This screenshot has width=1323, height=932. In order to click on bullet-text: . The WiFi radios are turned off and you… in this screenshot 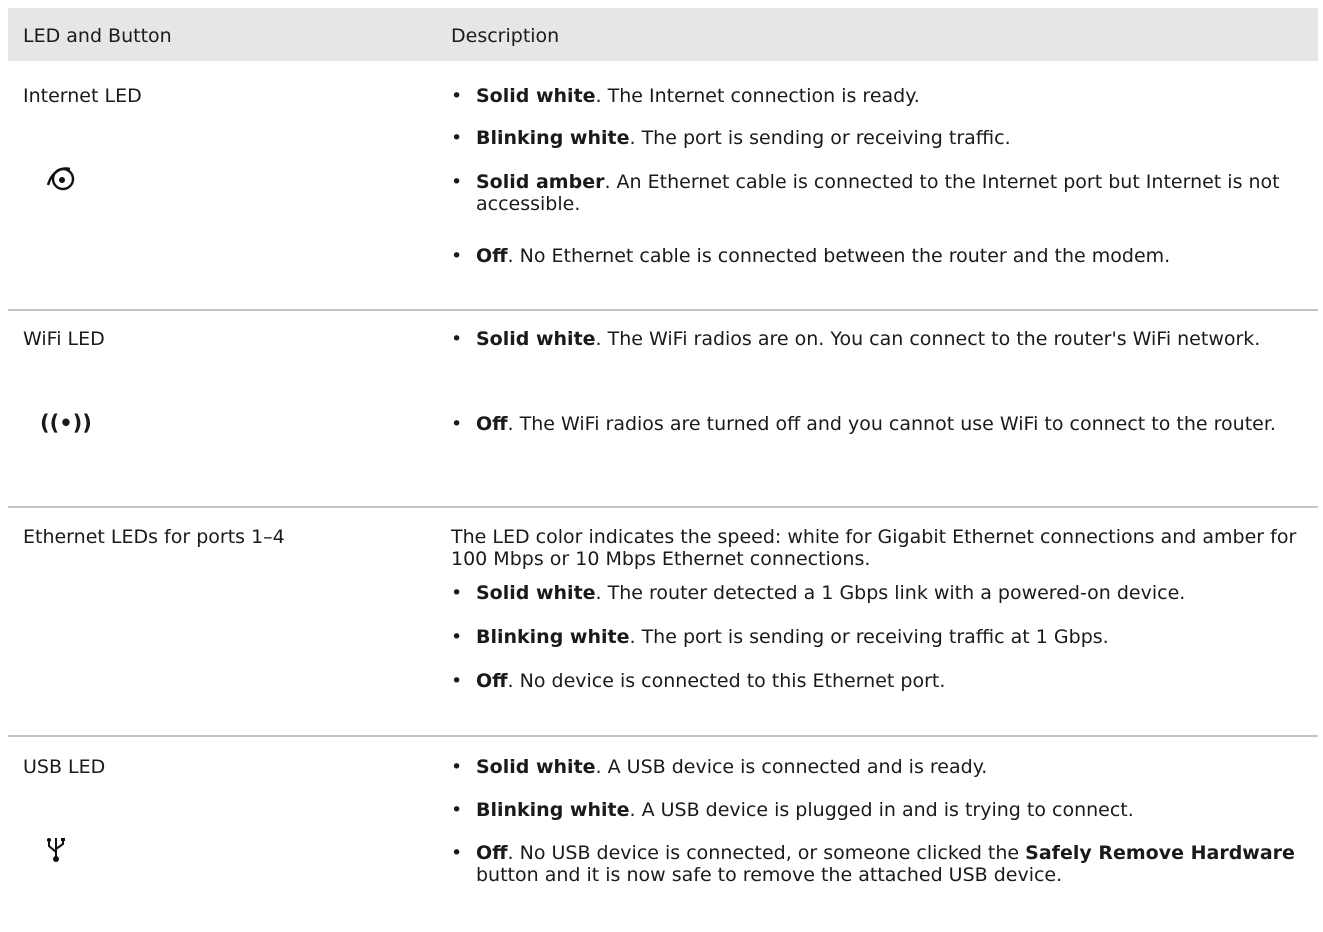, I will do `click(891, 424)`.